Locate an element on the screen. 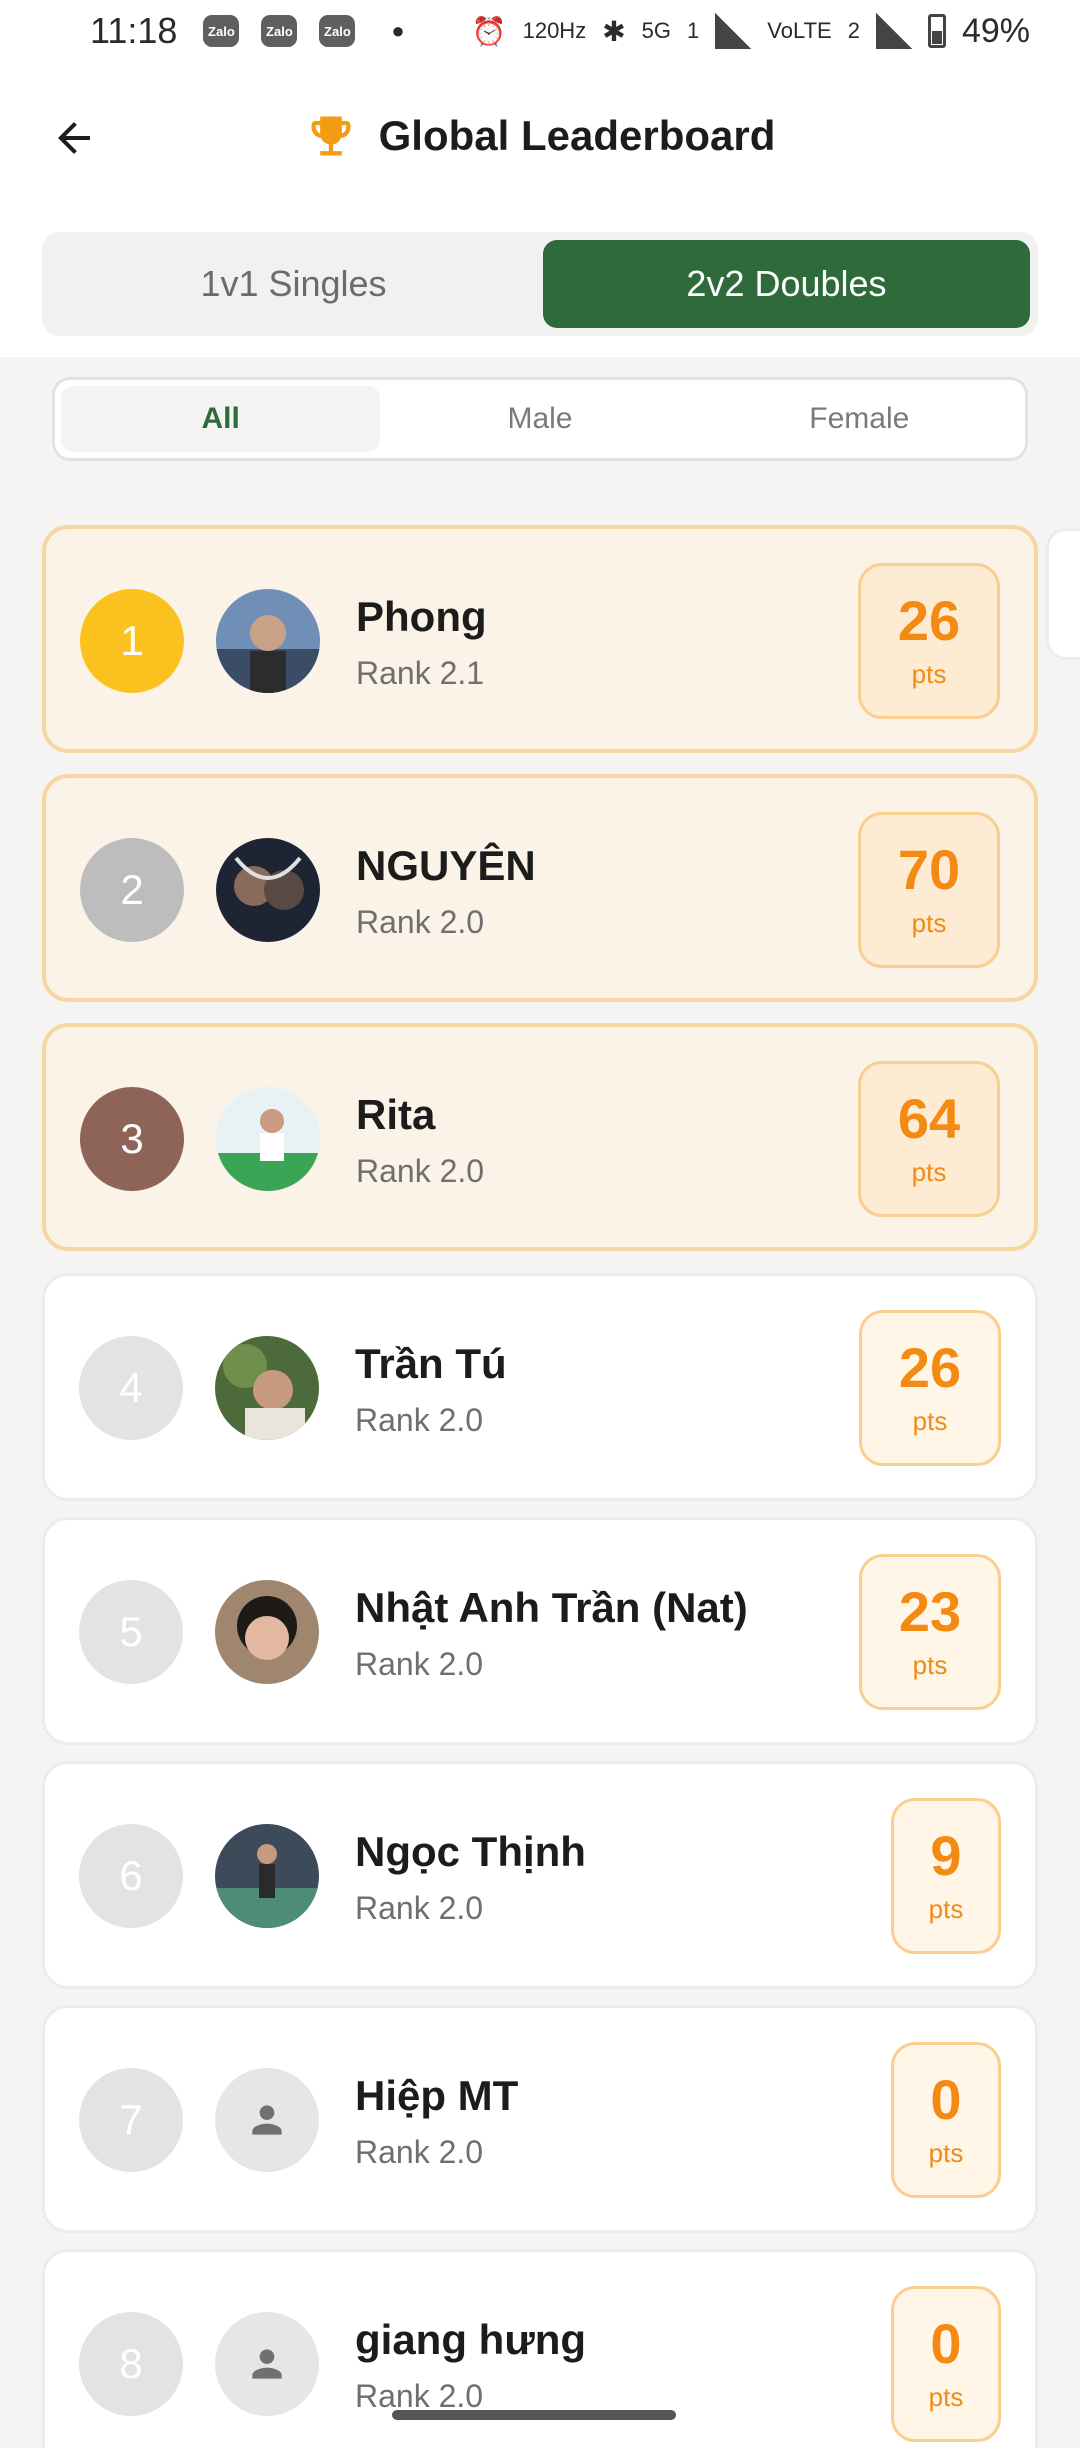 This screenshot has width=1080, height=2448. player-name: Hiệp MT is located at coordinates (437, 2095).